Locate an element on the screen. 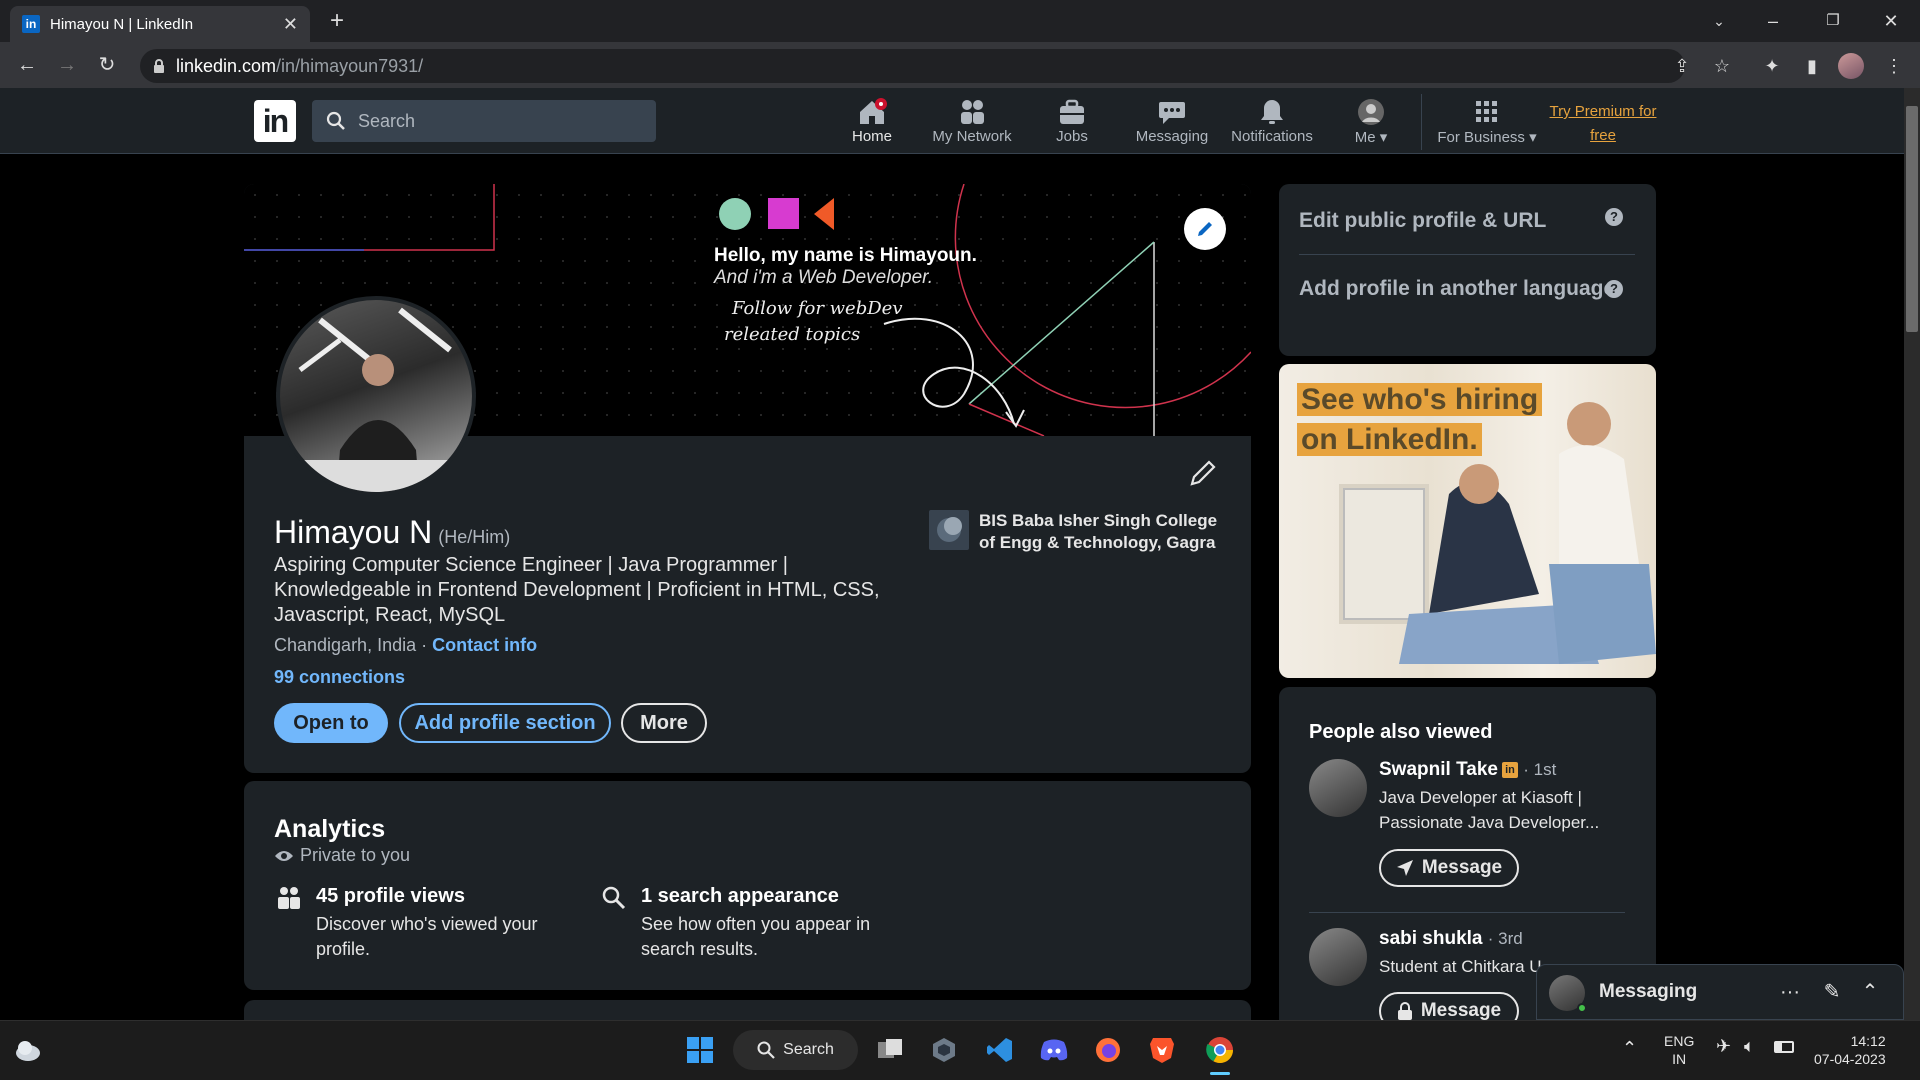 The width and height of the screenshot is (1920, 1080). pencil-icon is located at coordinates (1203, 473).